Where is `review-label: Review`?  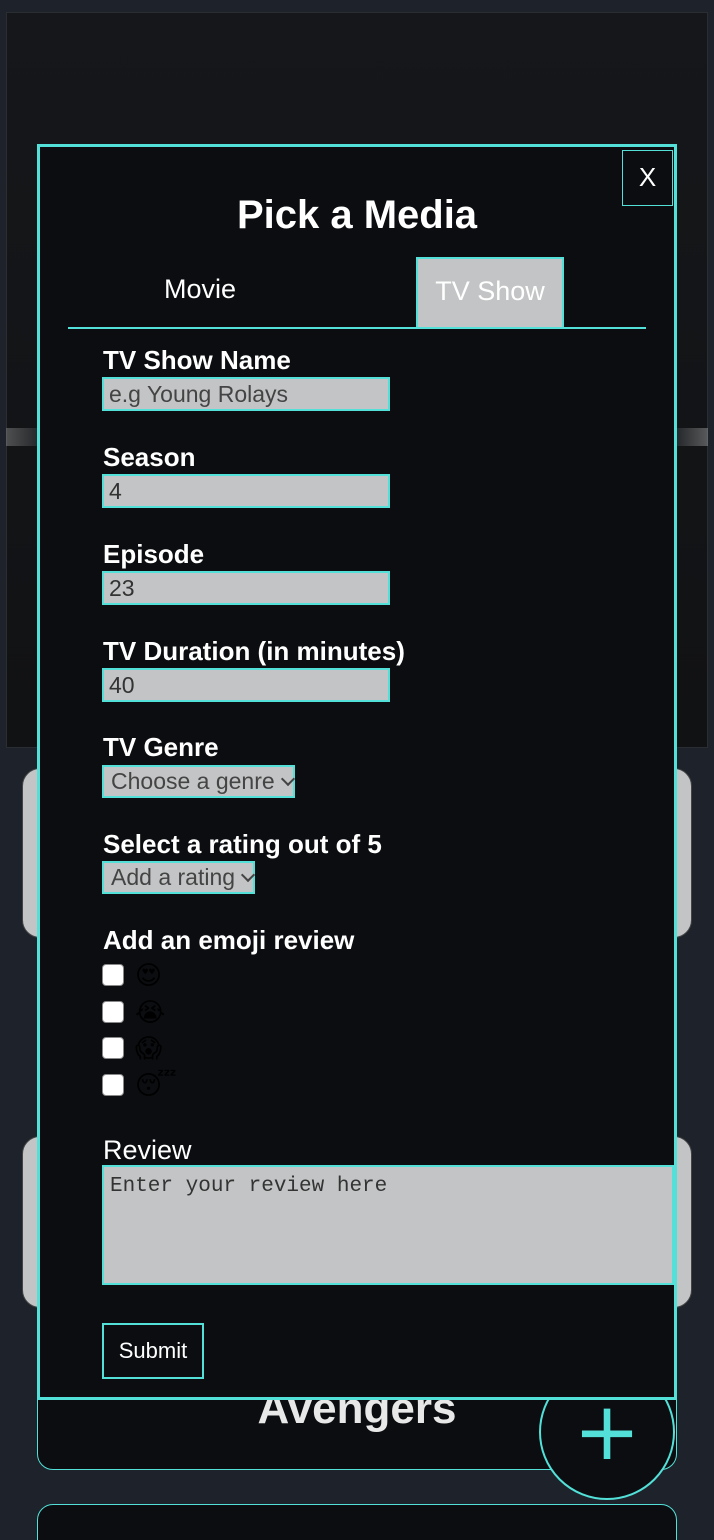
review-label: Review is located at coordinates (147, 1150).